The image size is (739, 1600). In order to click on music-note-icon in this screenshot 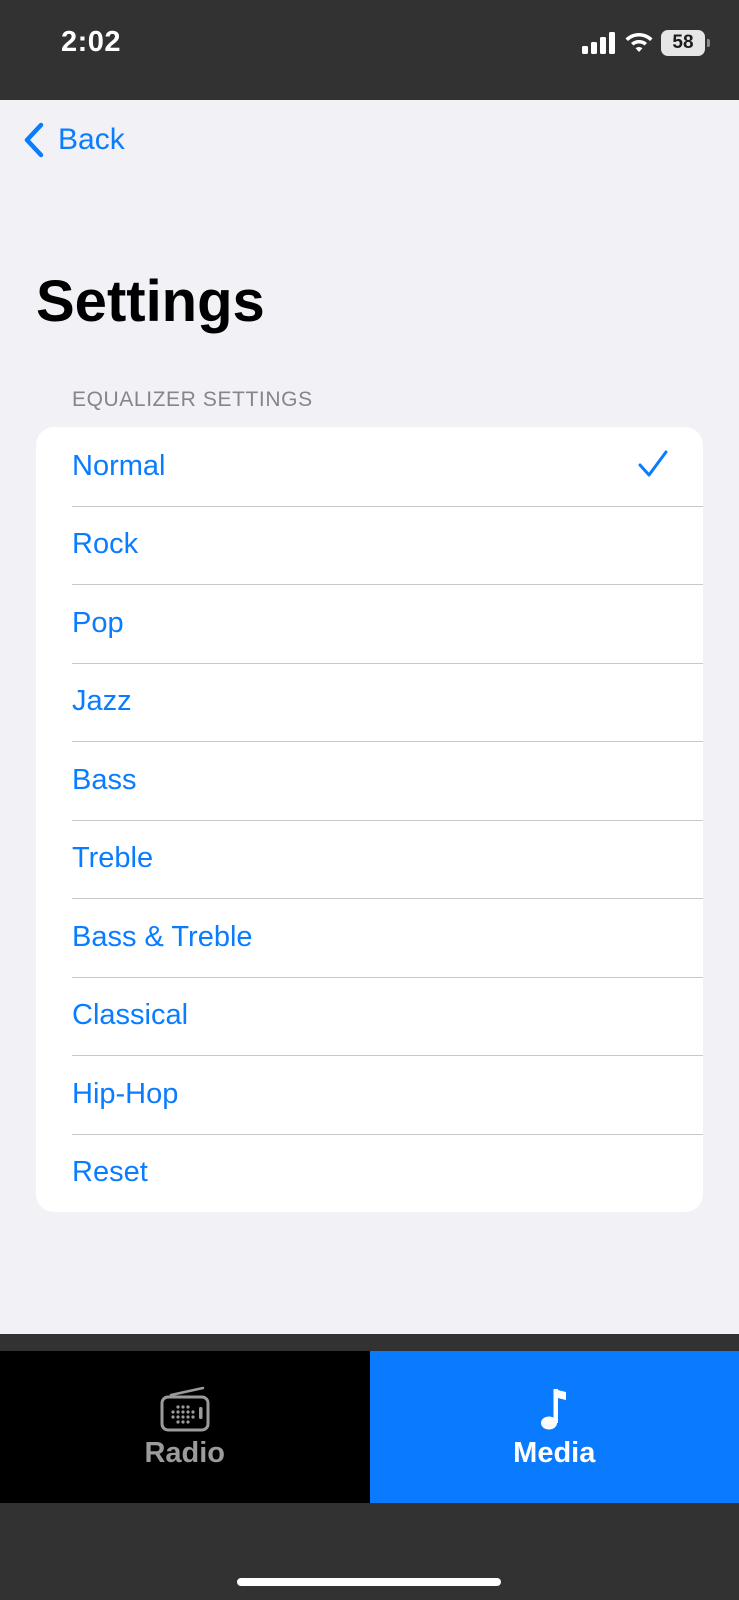, I will do `click(554, 1408)`.